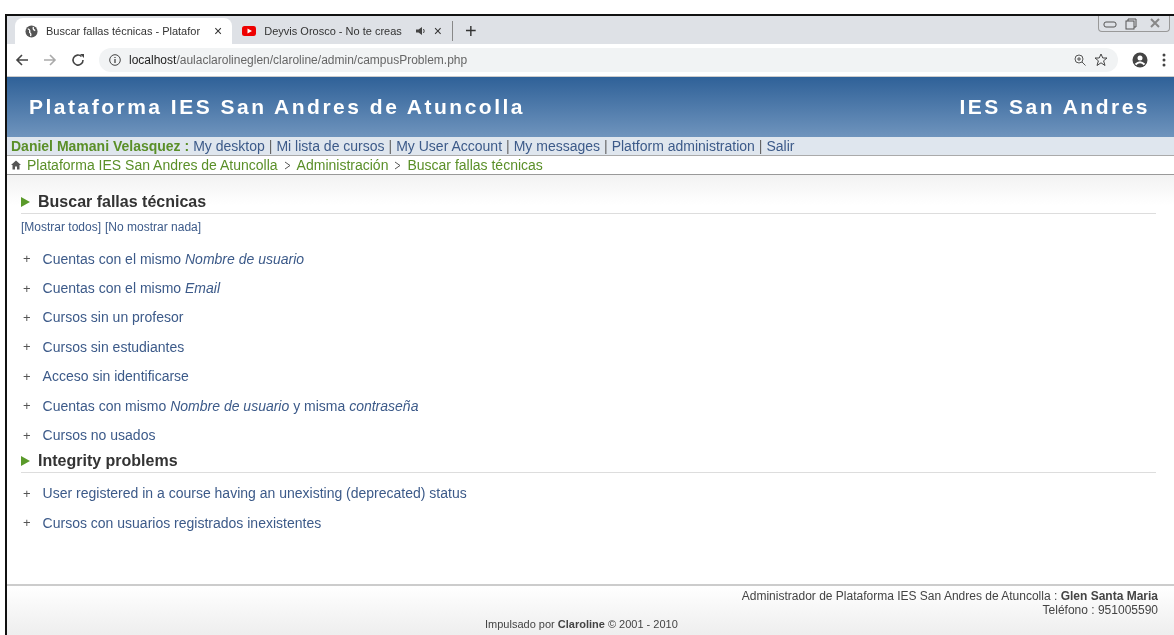  I want to click on problem-link: Cursos sin un profesor, so click(113, 317).